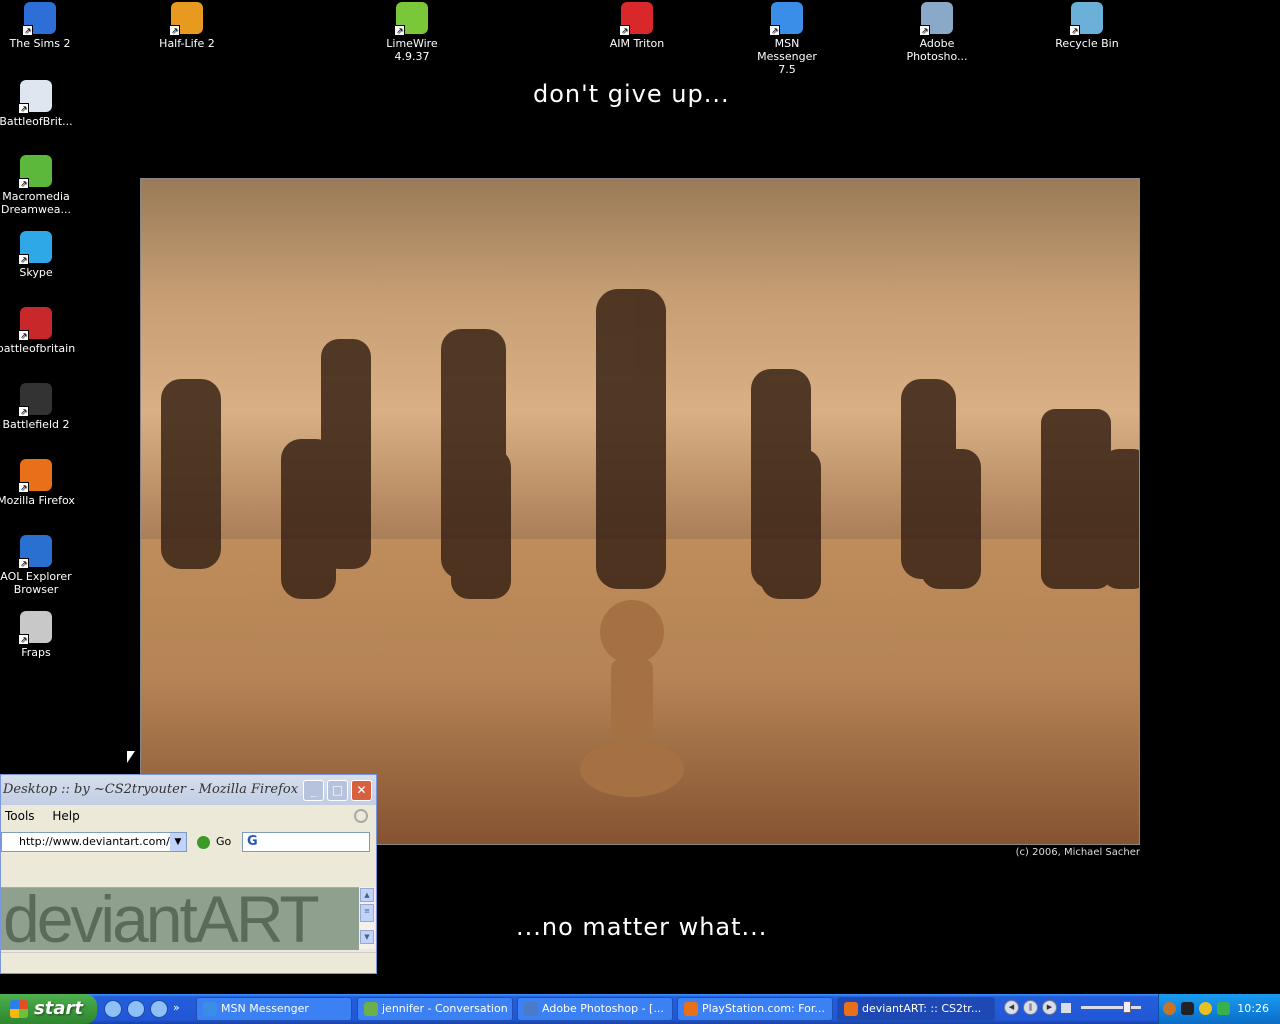  I want to click on scroll-up-icon: ▲, so click(367, 895).